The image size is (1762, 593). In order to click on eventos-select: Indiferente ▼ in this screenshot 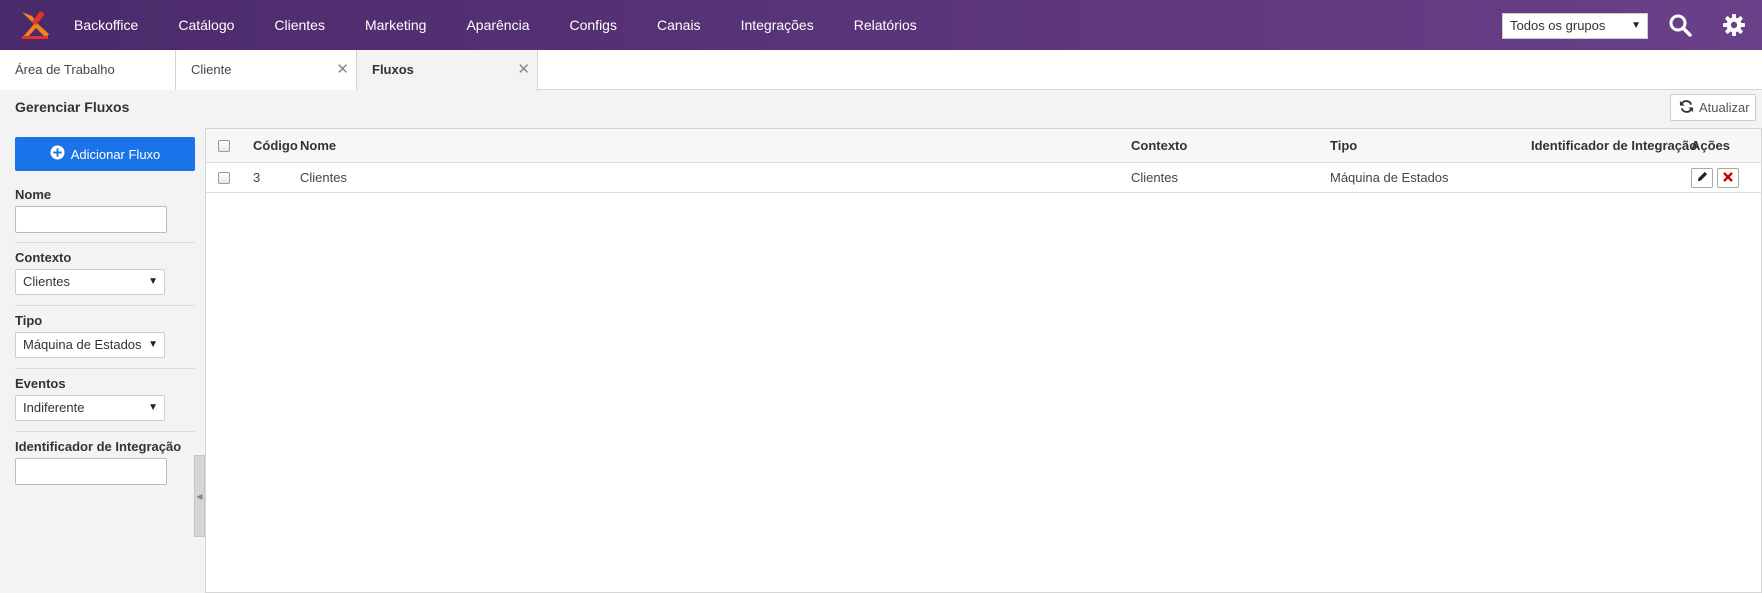, I will do `click(90, 408)`.